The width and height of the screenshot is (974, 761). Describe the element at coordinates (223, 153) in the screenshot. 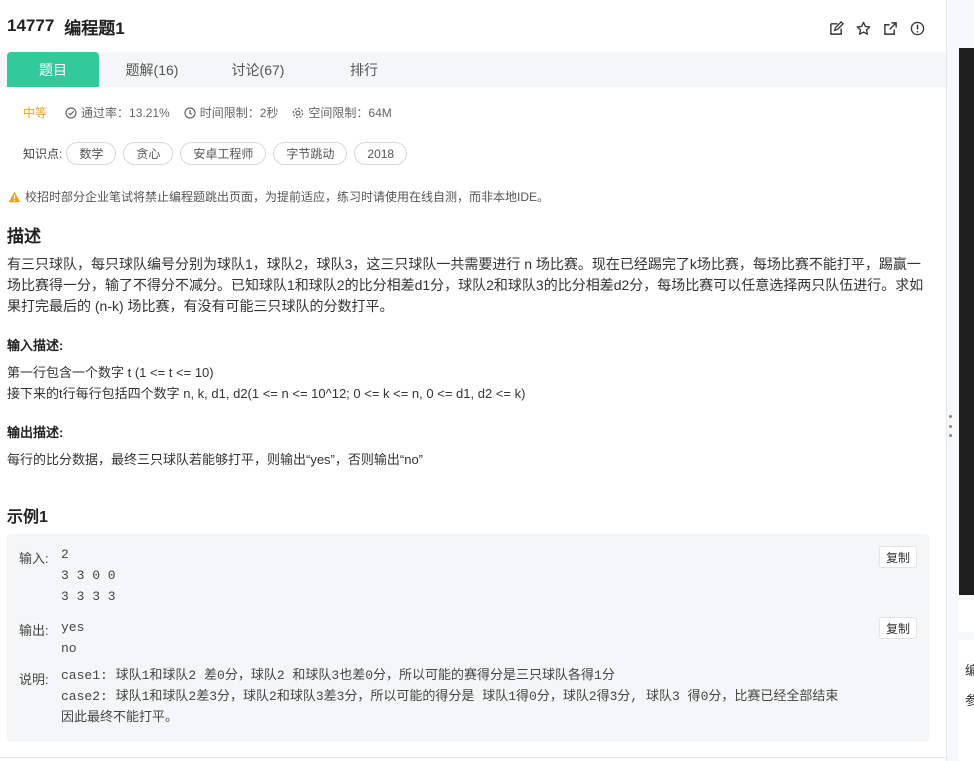

I see `tag-item: 安卓工程师` at that location.